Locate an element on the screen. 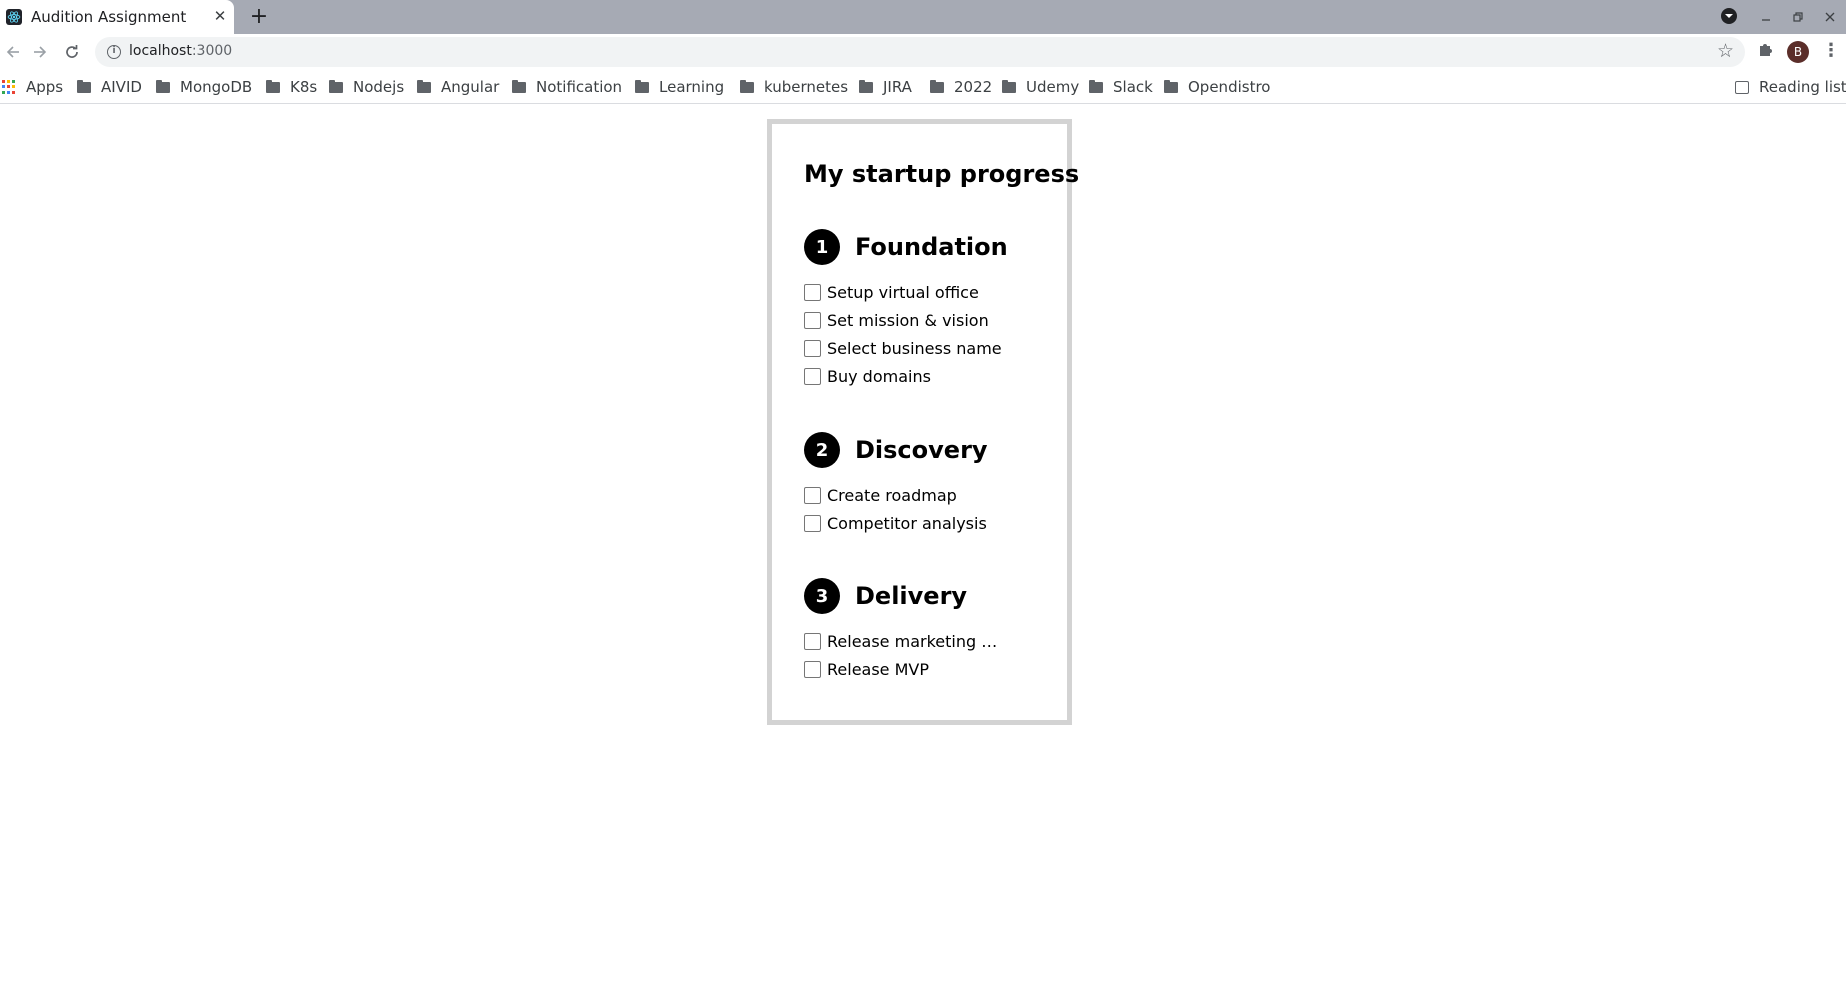 The width and height of the screenshot is (1846, 1005). task-item: Create roadmap is located at coordinates (896, 495).